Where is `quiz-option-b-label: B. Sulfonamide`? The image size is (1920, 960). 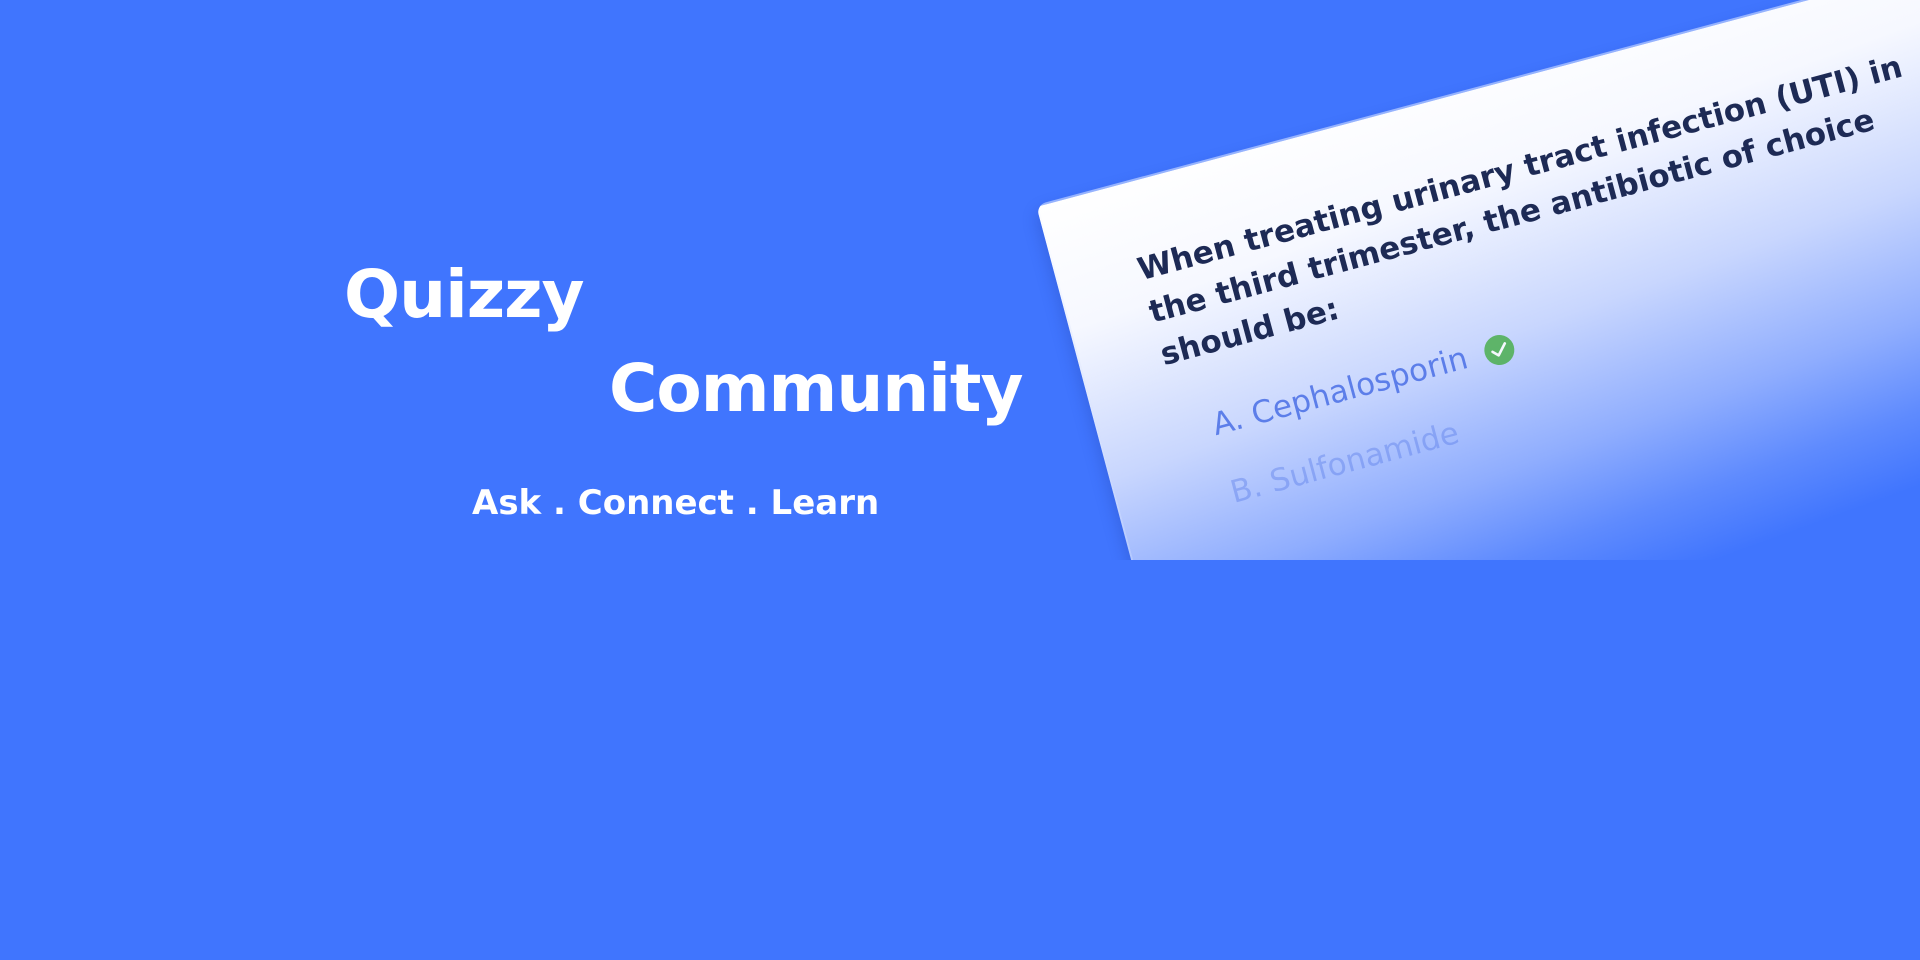 quiz-option-b-label: B. Sulfonamide is located at coordinates (1344, 463).